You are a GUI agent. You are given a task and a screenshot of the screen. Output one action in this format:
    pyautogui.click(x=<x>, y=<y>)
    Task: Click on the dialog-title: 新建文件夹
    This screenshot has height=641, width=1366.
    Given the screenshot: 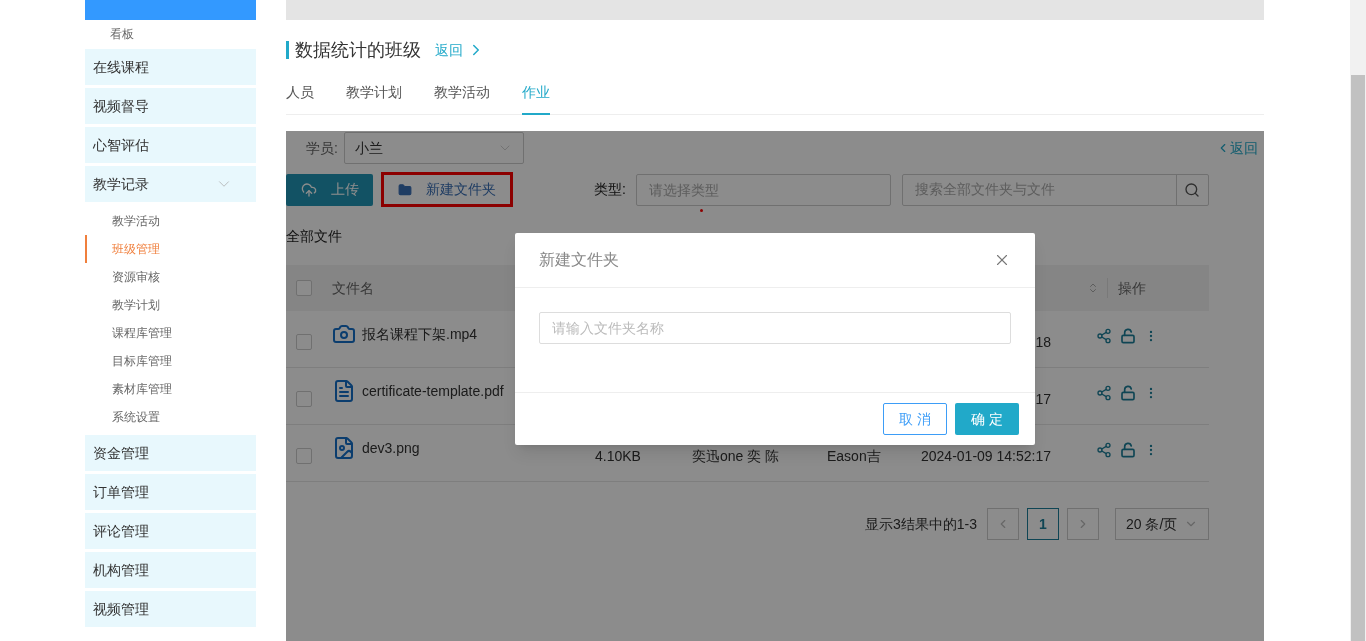 What is the action you would take?
    pyautogui.click(x=579, y=260)
    